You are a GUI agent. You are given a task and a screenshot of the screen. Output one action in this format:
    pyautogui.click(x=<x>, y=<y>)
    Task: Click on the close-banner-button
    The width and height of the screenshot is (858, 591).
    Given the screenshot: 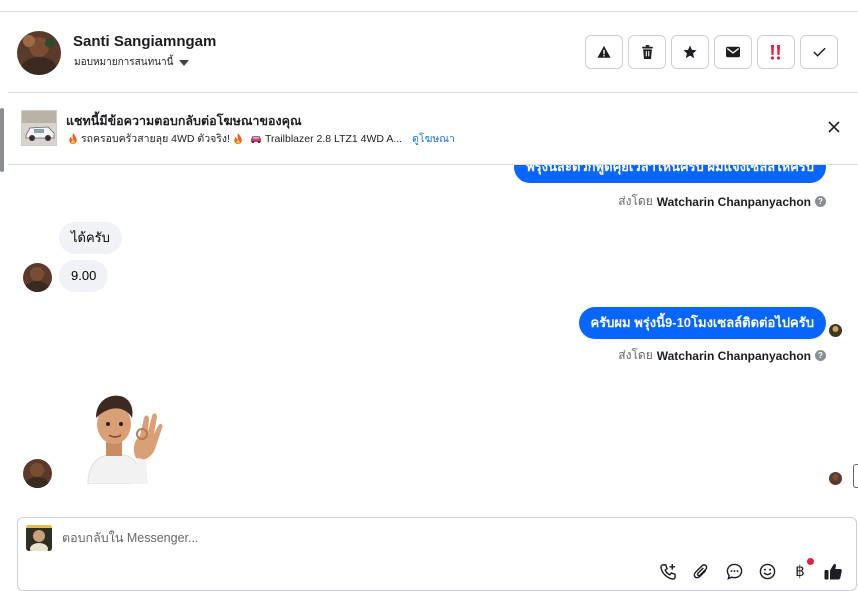 What is the action you would take?
    pyautogui.click(x=834, y=127)
    